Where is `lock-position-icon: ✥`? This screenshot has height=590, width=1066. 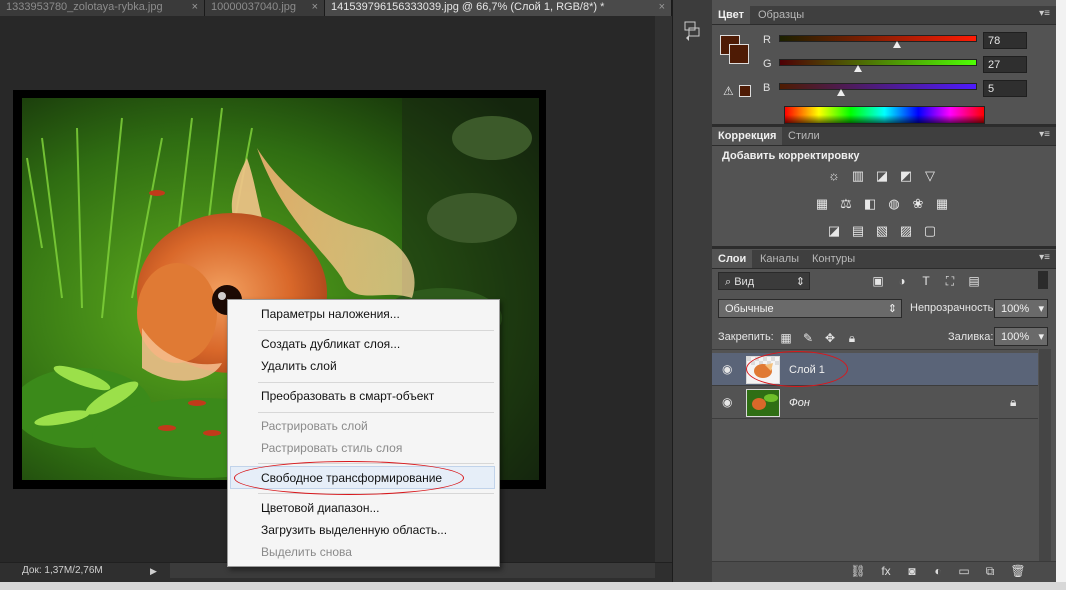 lock-position-icon: ✥ is located at coordinates (830, 338).